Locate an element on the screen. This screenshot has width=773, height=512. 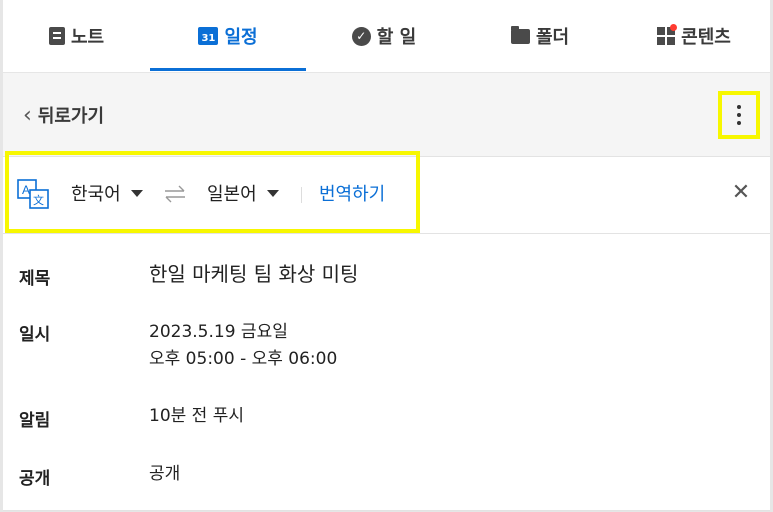
svg-text: A is located at coordinates (26, 190).